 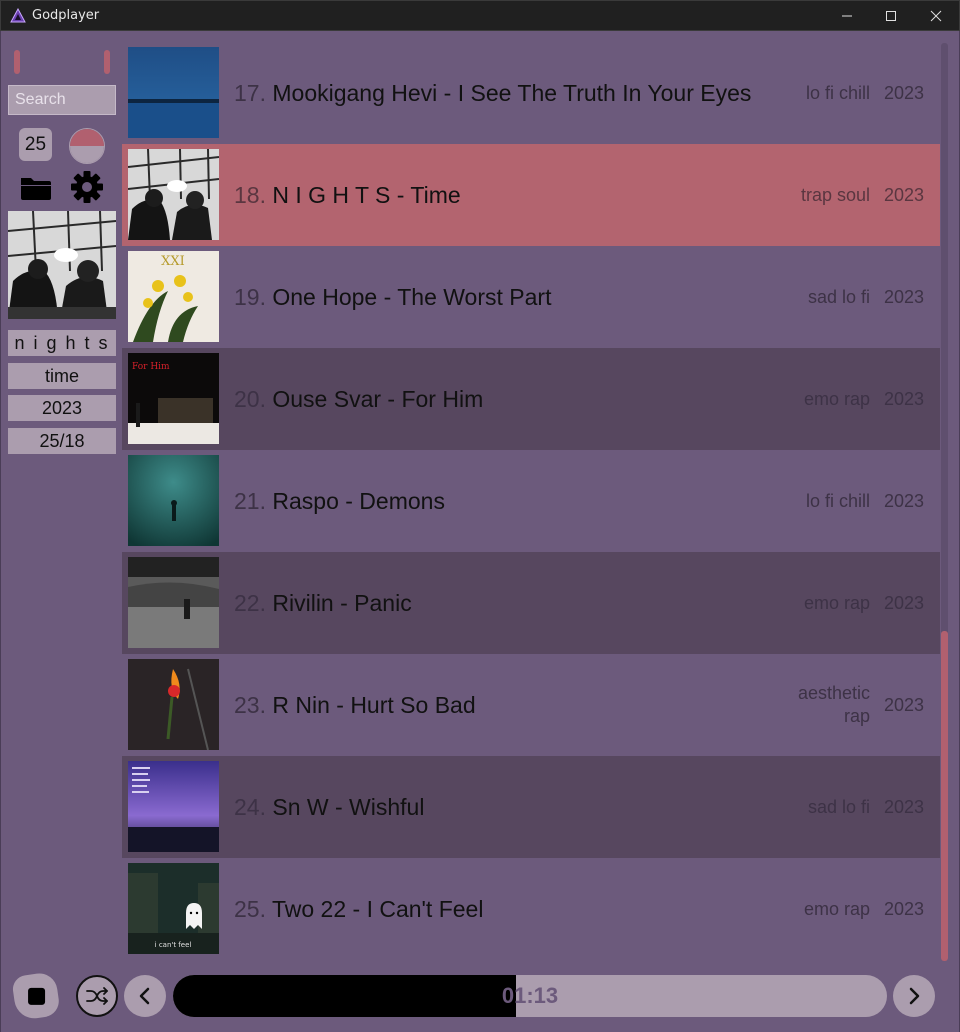 I want to click on track-row-active: 18. N I G H T S - Time trap soul 2023, so click(x=531, y=195).